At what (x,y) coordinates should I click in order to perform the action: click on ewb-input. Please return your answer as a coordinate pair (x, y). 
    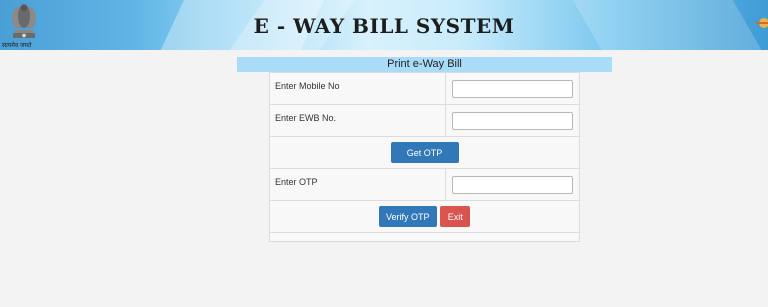
    Looking at the image, I should click on (512, 120).